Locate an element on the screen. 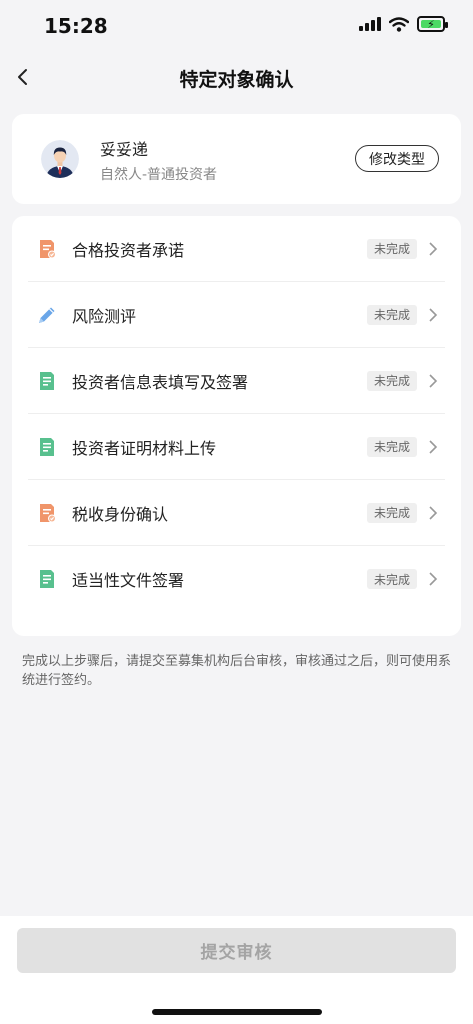  step-proof-materials-upload: 投资者证明材料上传 未完成 is located at coordinates (236, 447).